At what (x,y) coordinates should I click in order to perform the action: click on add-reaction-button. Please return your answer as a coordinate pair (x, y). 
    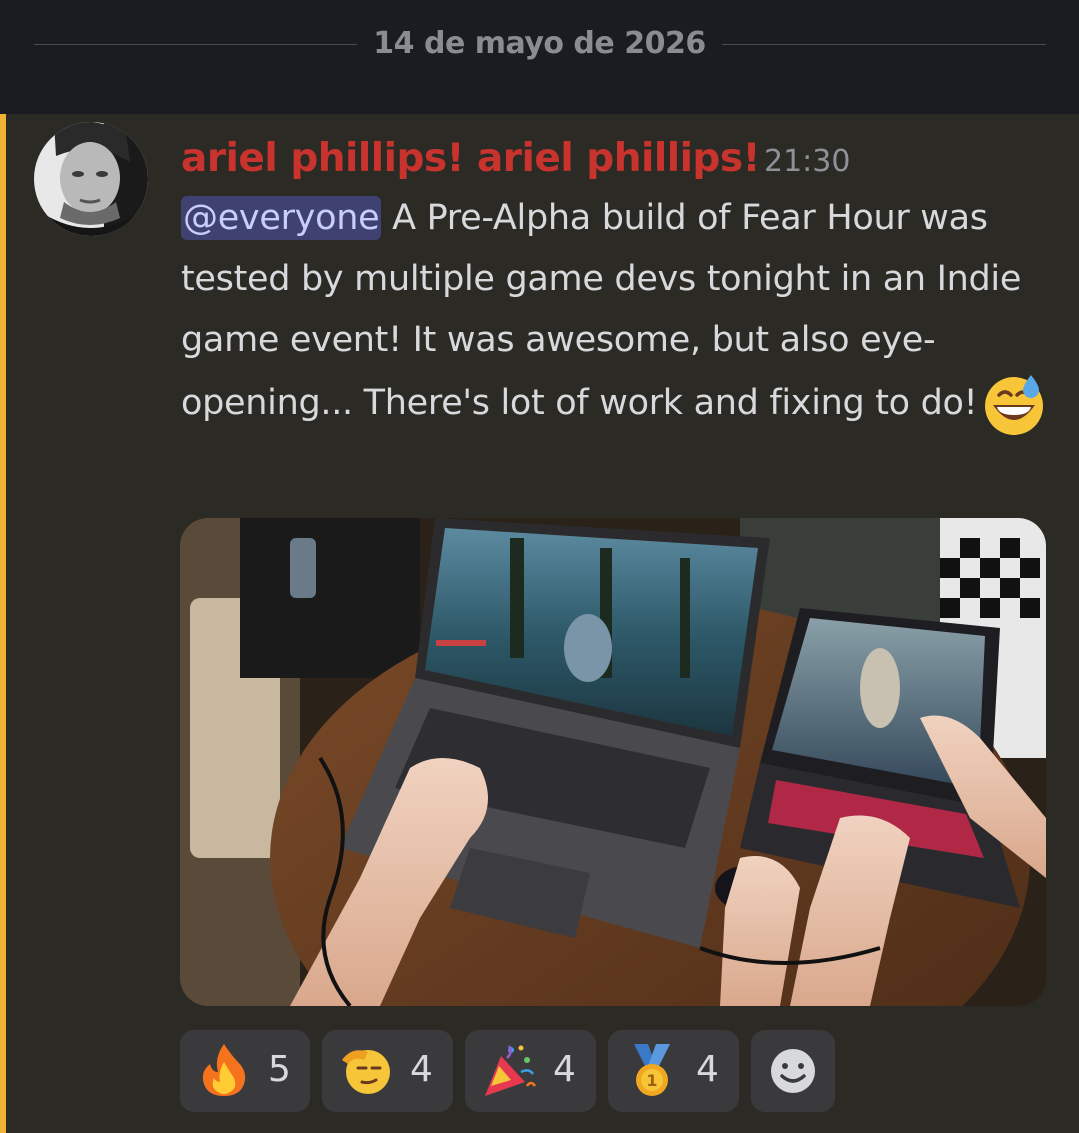
    Looking at the image, I should click on (793, 1071).